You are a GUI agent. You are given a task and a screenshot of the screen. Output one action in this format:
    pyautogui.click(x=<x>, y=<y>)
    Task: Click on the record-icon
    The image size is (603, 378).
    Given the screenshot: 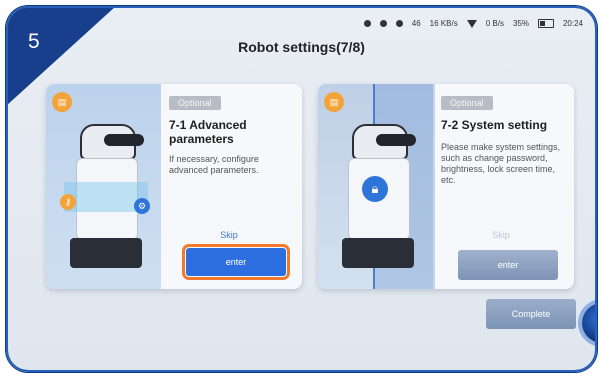 What is the action you would take?
    pyautogui.click(x=367, y=23)
    